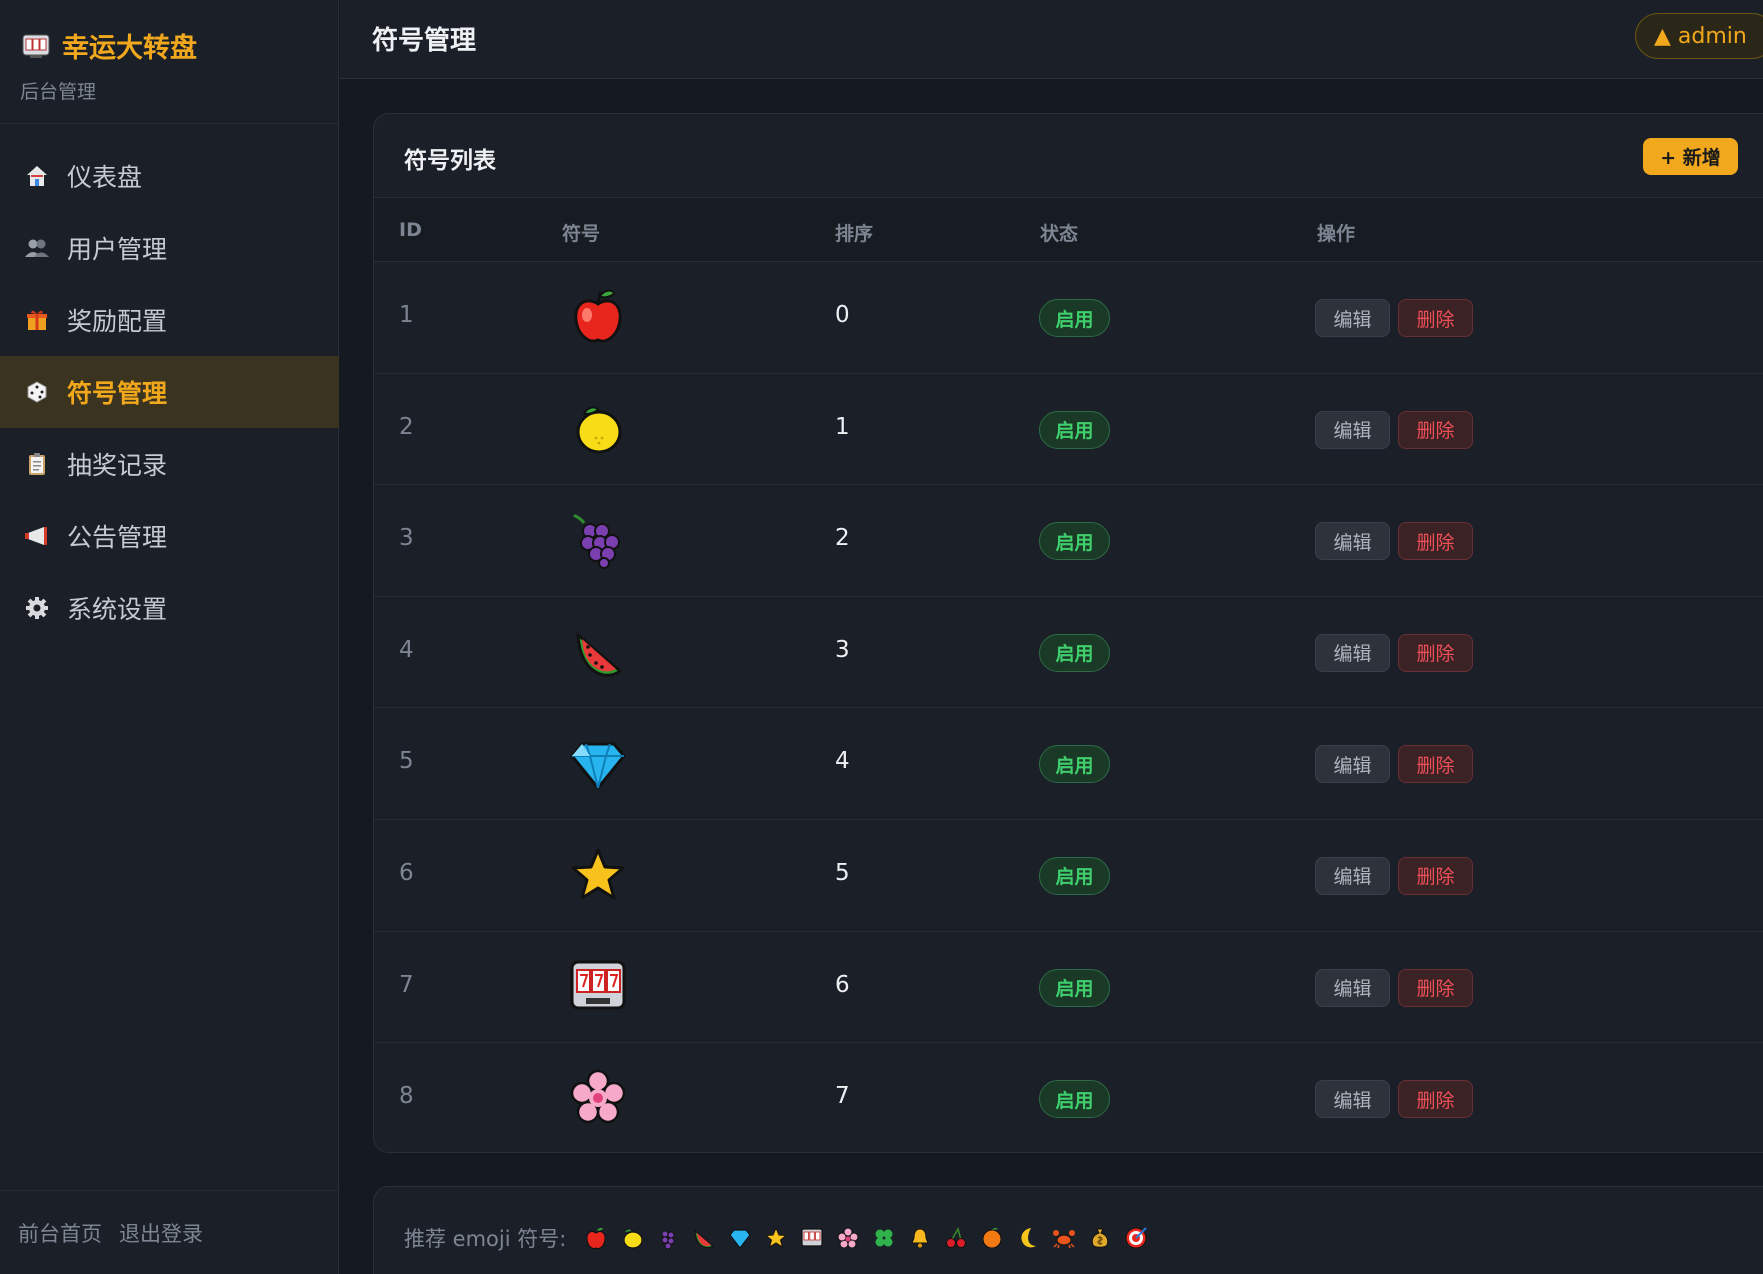  Describe the element at coordinates (117, 321) in the screenshot. I see `sidebar-item-label: 奖励配置` at that location.